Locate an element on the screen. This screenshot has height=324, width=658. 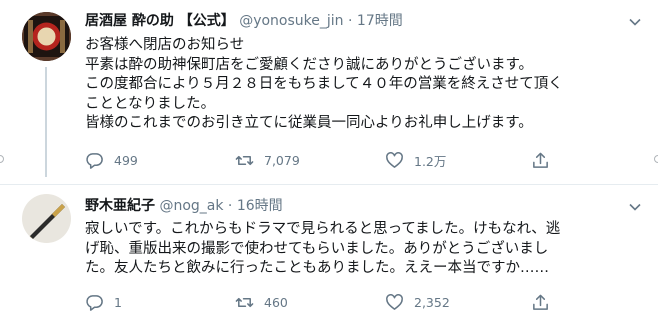
tweet-header: 野木亜紀子 @nog_ak · 16時間 is located at coordinates (184, 206).